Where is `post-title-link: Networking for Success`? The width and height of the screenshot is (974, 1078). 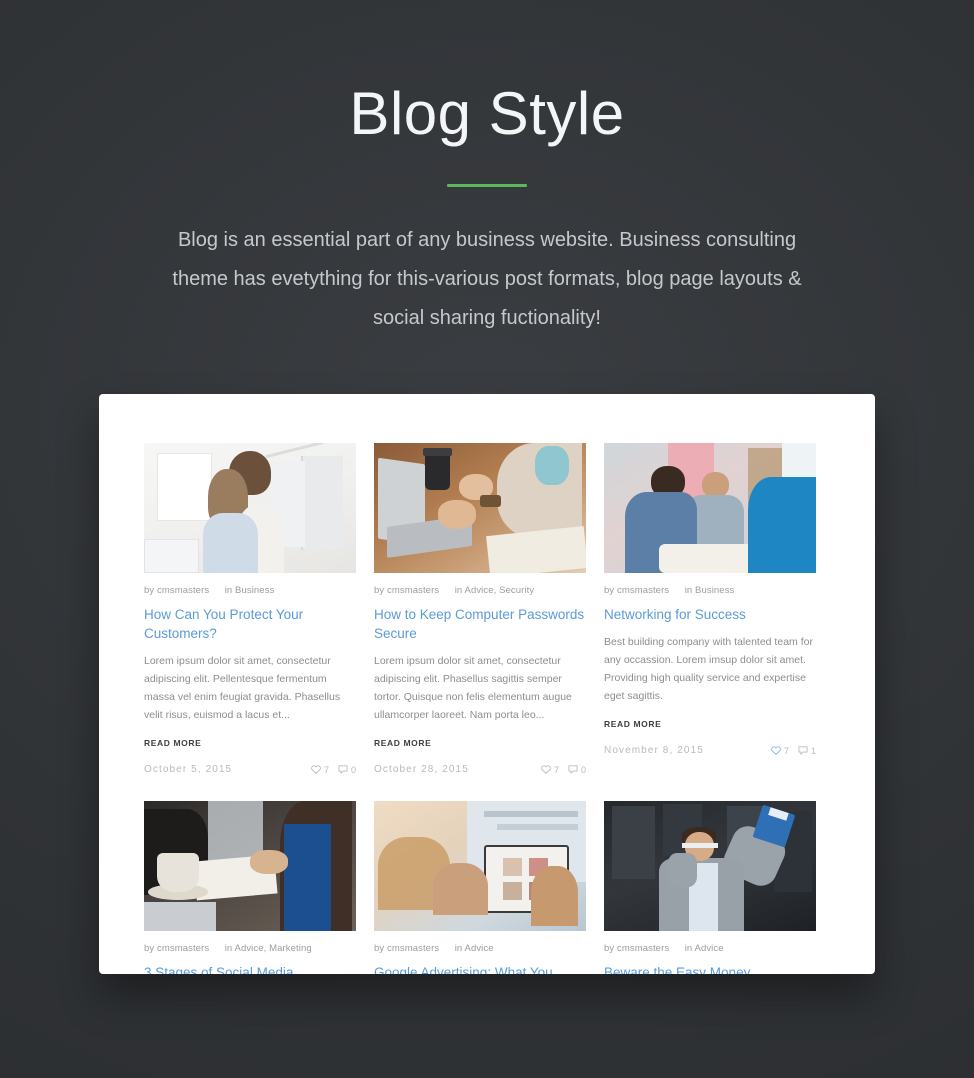 post-title-link: Networking for Success is located at coordinates (710, 614).